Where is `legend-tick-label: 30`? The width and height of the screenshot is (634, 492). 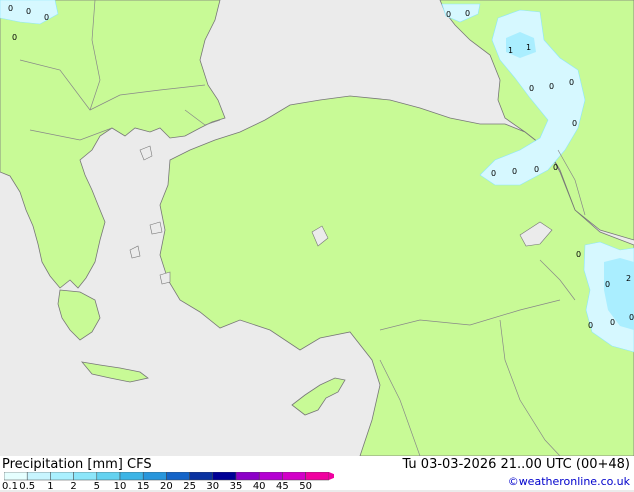 legend-tick-label: 30 is located at coordinates (213, 486).